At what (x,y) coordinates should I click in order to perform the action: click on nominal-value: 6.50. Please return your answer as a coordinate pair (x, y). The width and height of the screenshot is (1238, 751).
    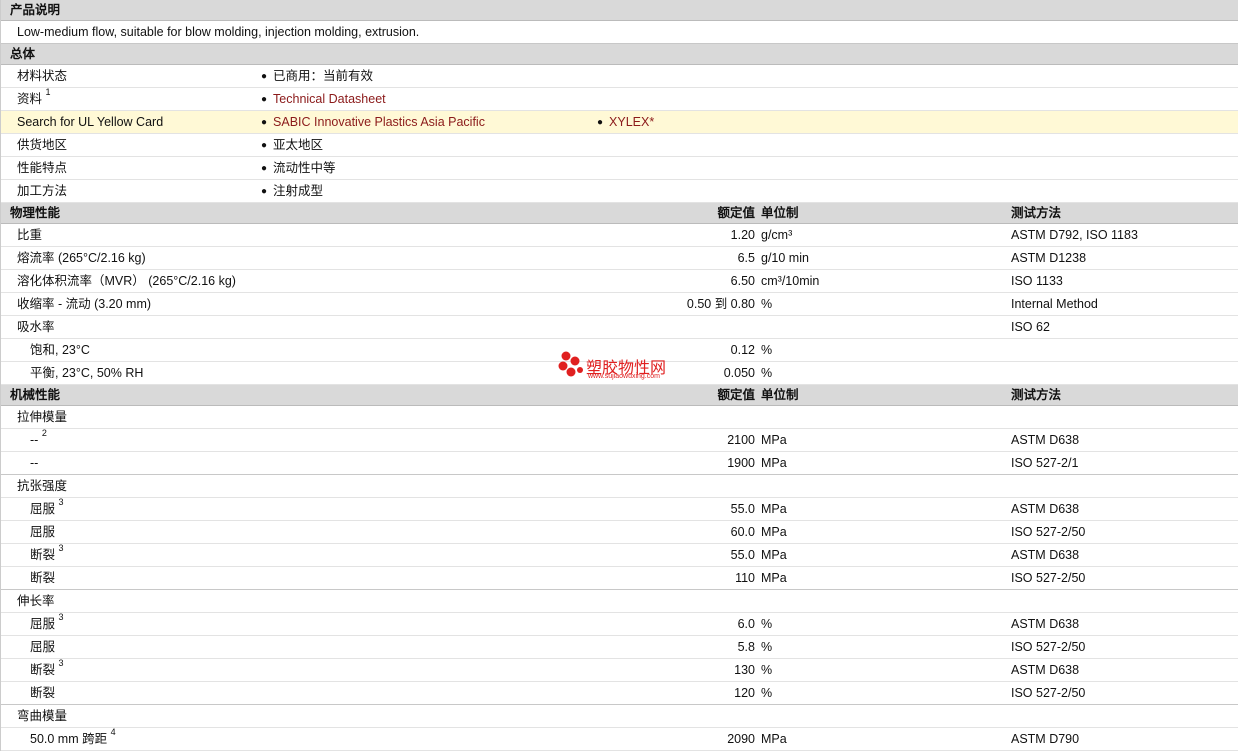
    Looking at the image, I should click on (742, 281).